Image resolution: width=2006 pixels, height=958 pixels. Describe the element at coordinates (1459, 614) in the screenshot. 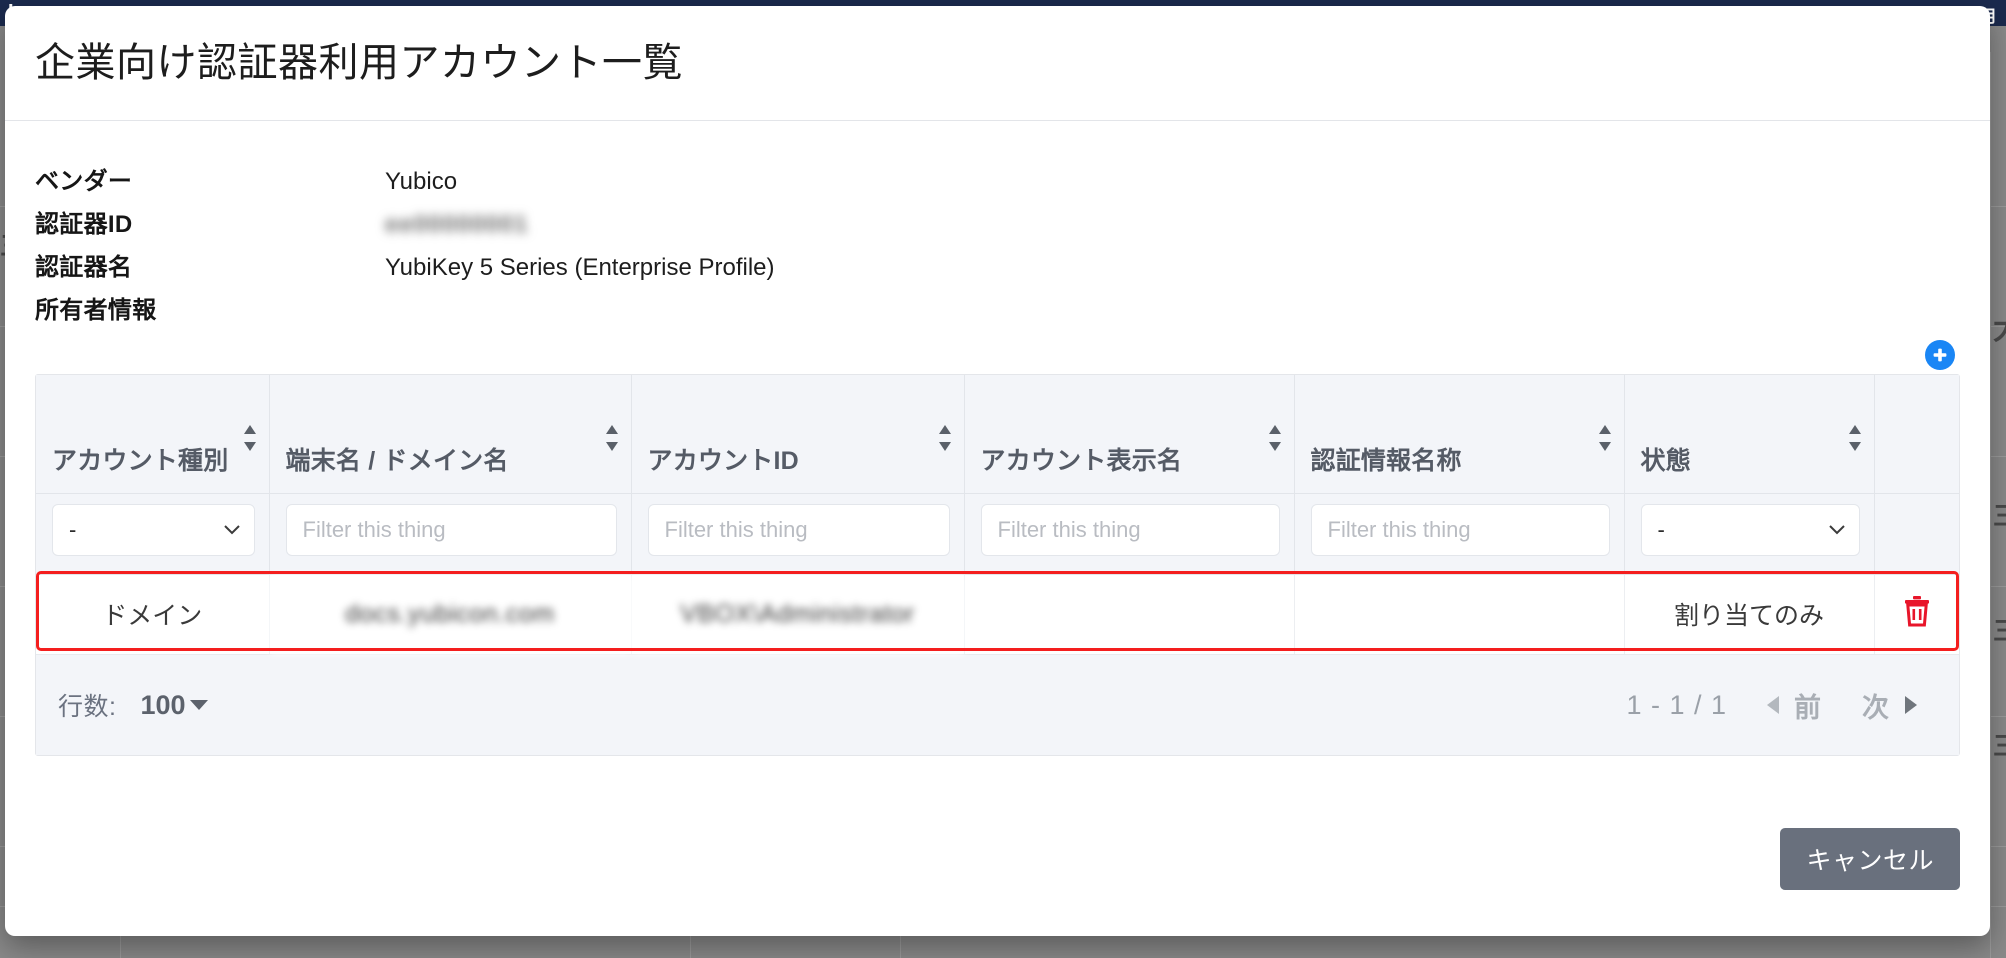

I see `cell-credential-name` at that location.